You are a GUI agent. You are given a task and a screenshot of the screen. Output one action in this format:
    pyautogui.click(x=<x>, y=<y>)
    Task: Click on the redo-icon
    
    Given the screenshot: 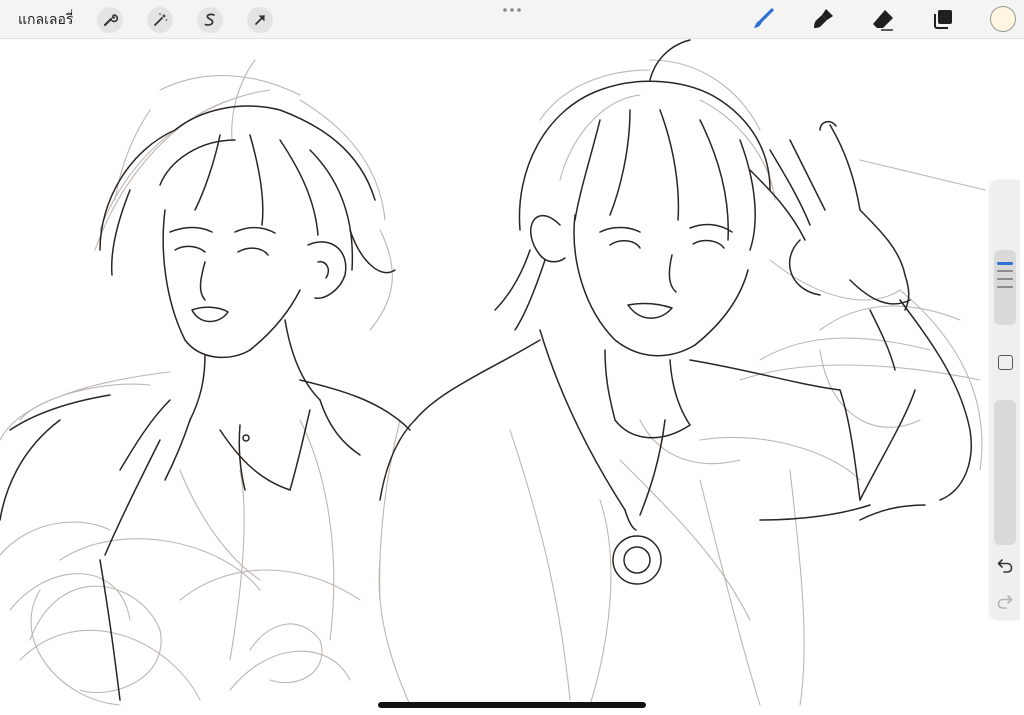 What is the action you would take?
    pyautogui.click(x=1005, y=601)
    